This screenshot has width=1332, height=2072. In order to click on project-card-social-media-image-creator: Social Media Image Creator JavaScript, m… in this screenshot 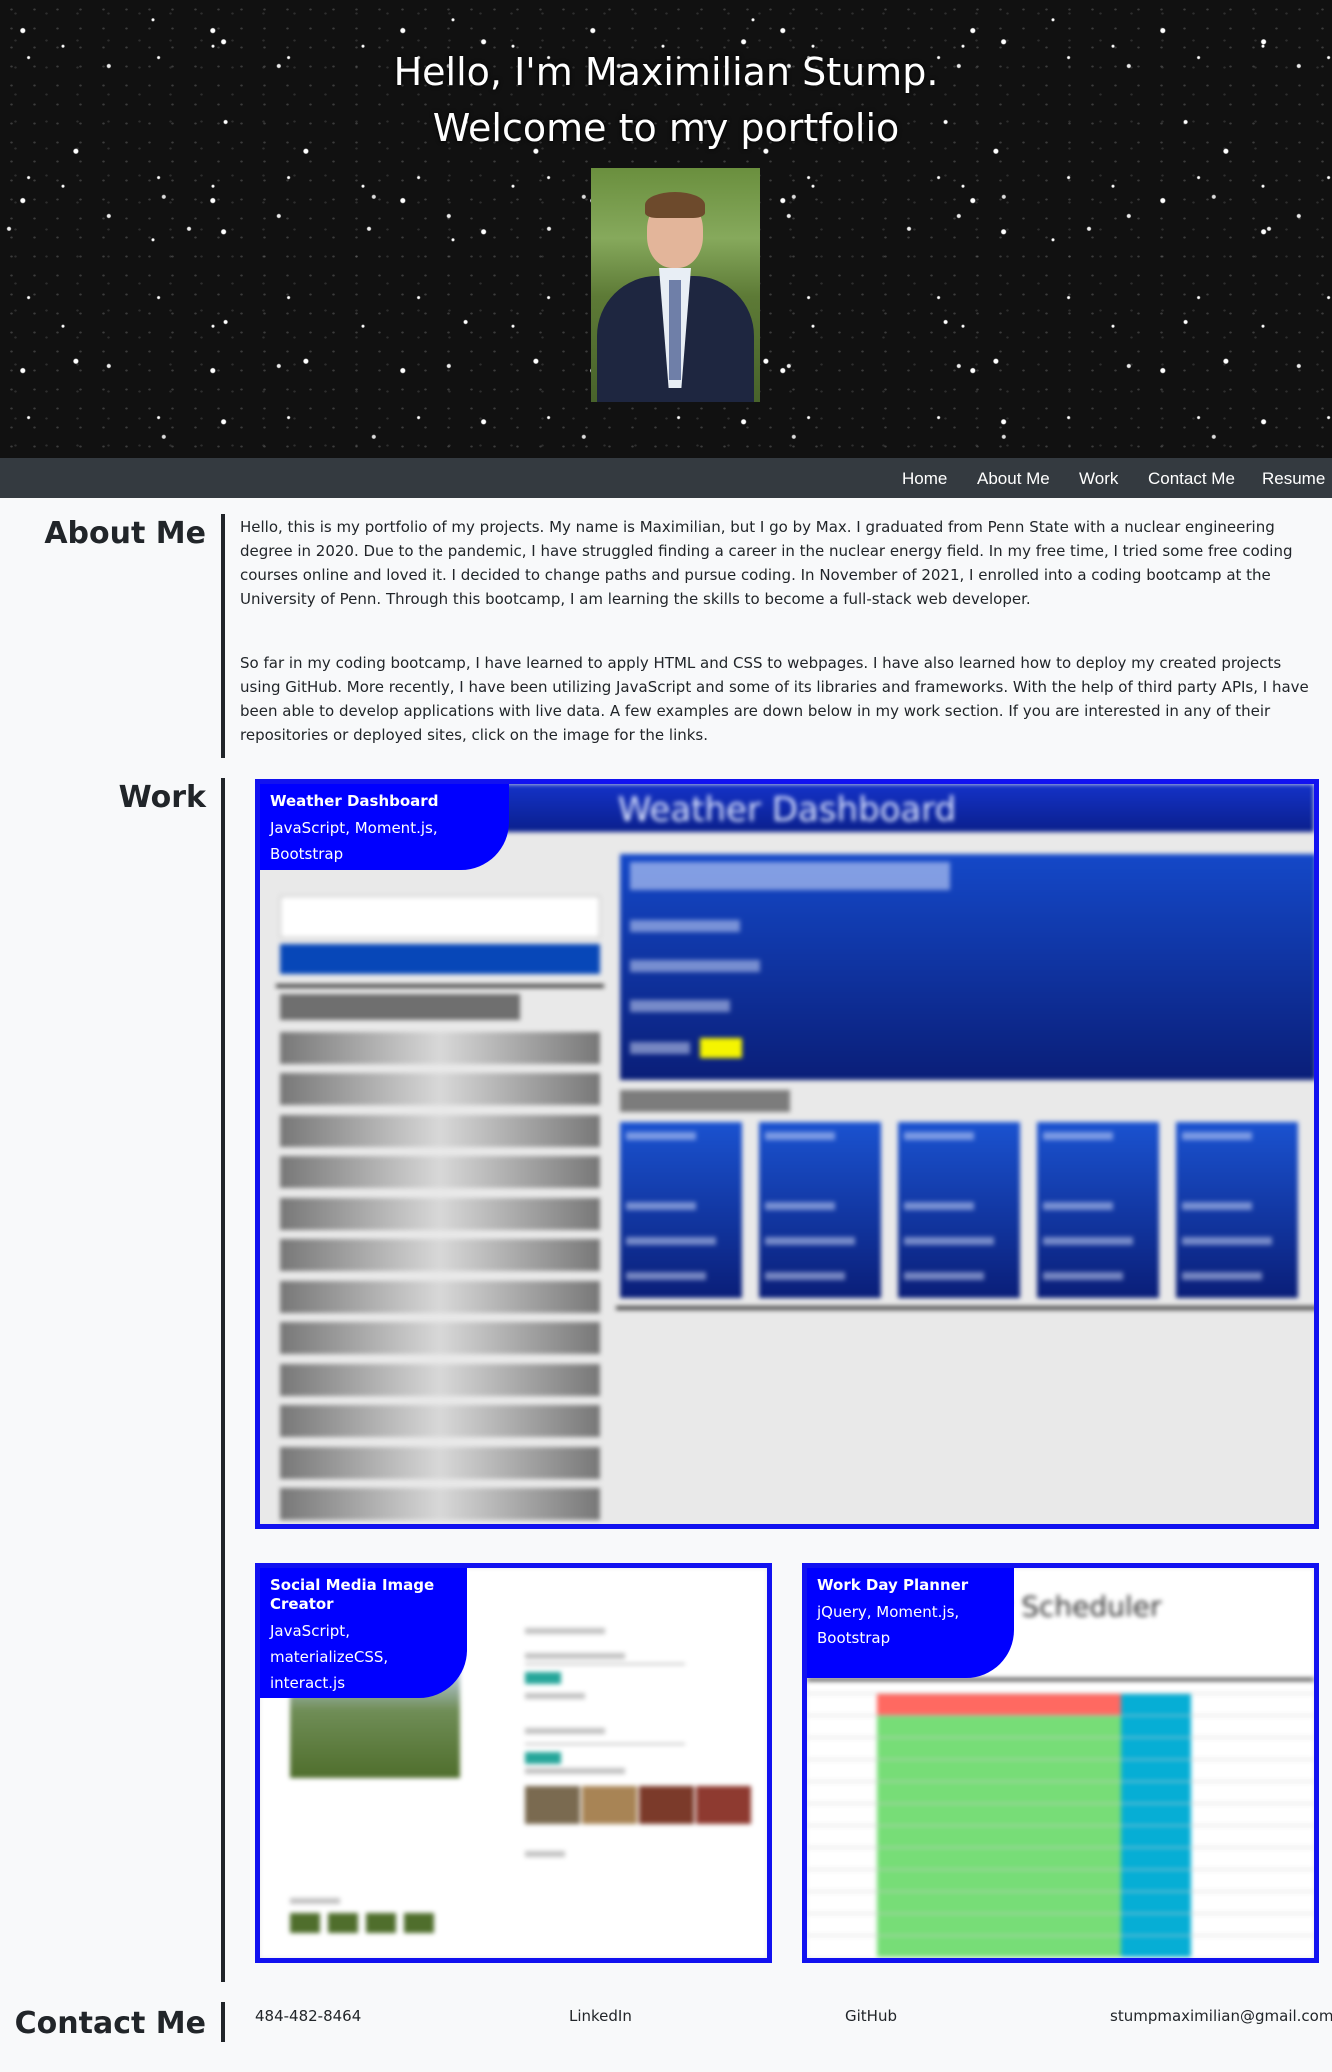, I will do `click(513, 1763)`.